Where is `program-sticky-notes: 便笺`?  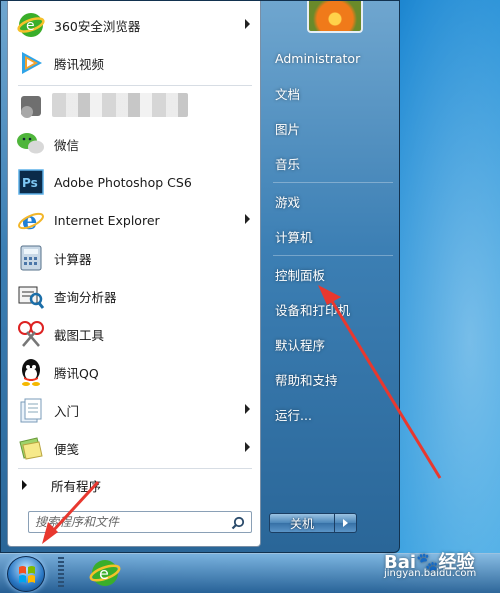
program-sticky-notes: 便笺 is located at coordinates (134, 448).